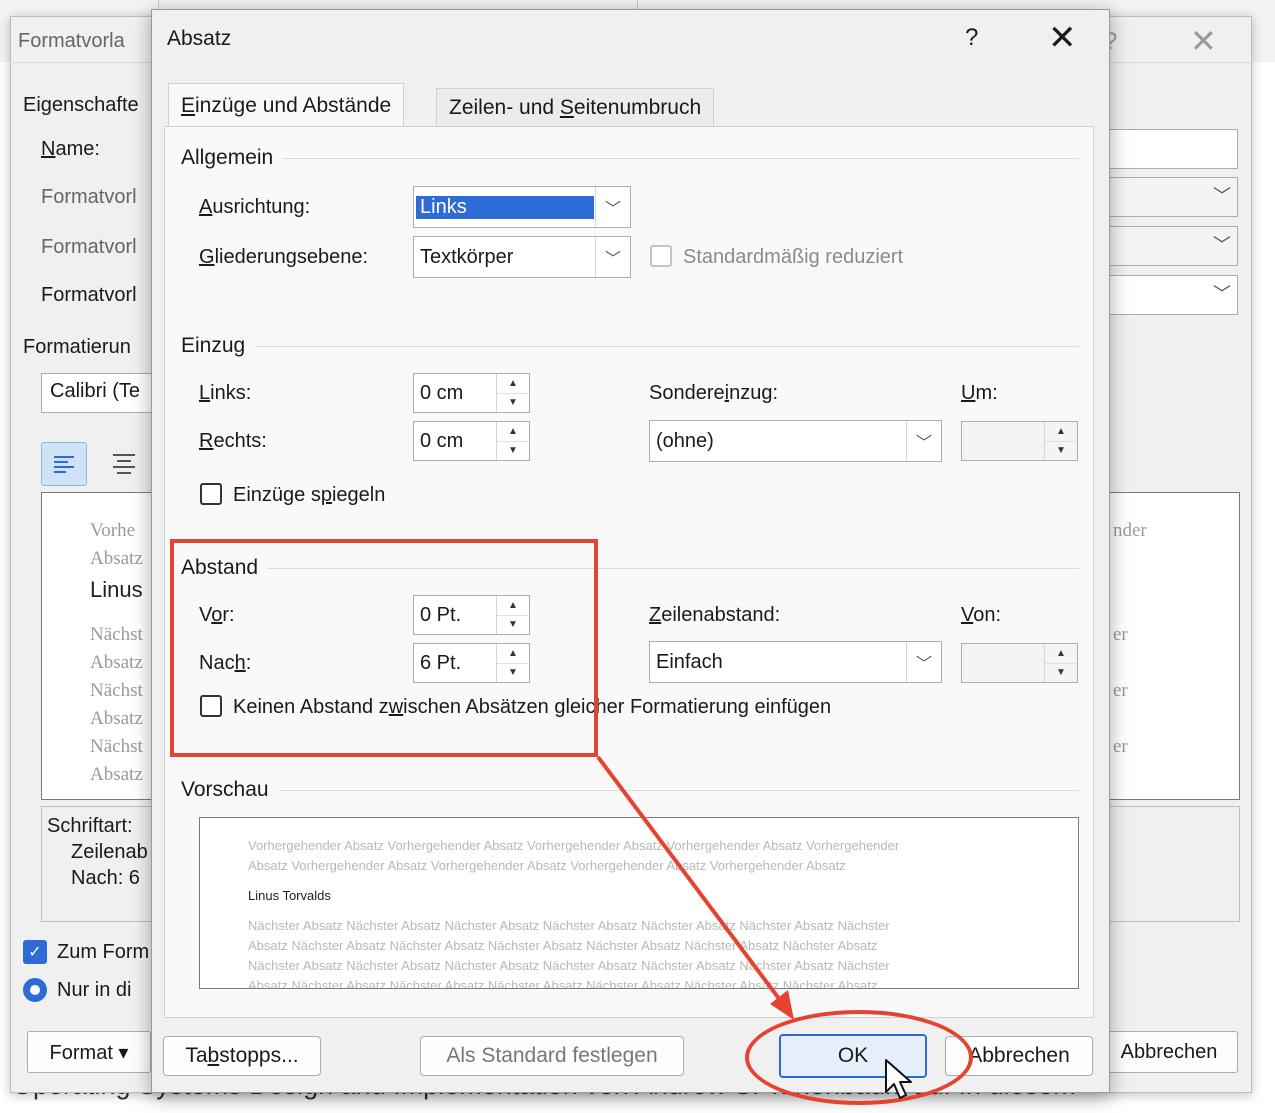 This screenshot has height=1113, width=1275. Describe the element at coordinates (859, 1057) in the screenshot. I see `highlight-ok-oval` at that location.